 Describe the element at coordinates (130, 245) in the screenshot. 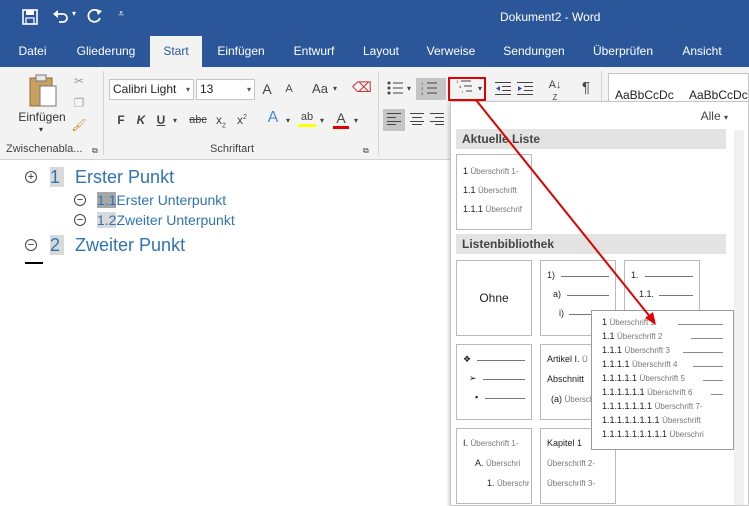

I see `heading-text: Zweiter Punkt` at that location.